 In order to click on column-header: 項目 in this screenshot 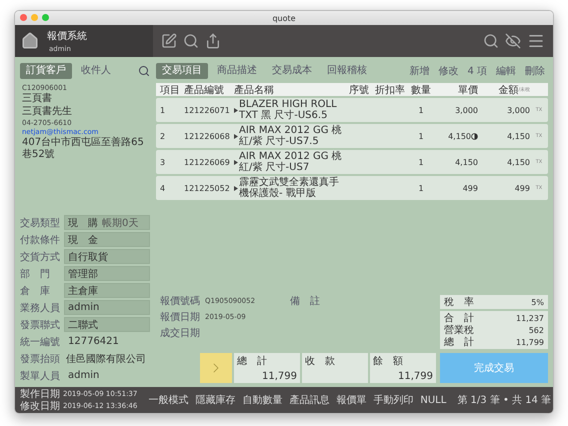, I will do `click(170, 90)`.